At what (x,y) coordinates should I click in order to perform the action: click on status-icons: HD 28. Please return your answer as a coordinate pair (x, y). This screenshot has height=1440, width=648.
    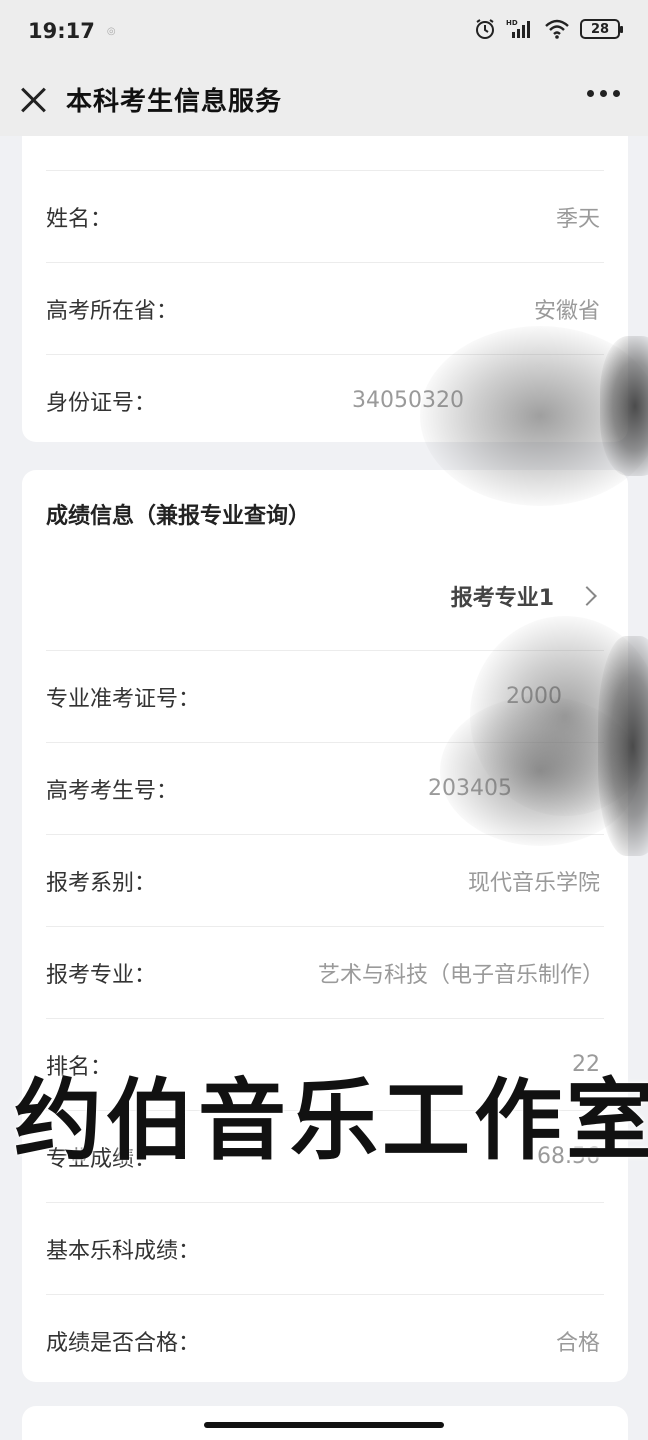
    Looking at the image, I should click on (548, 29).